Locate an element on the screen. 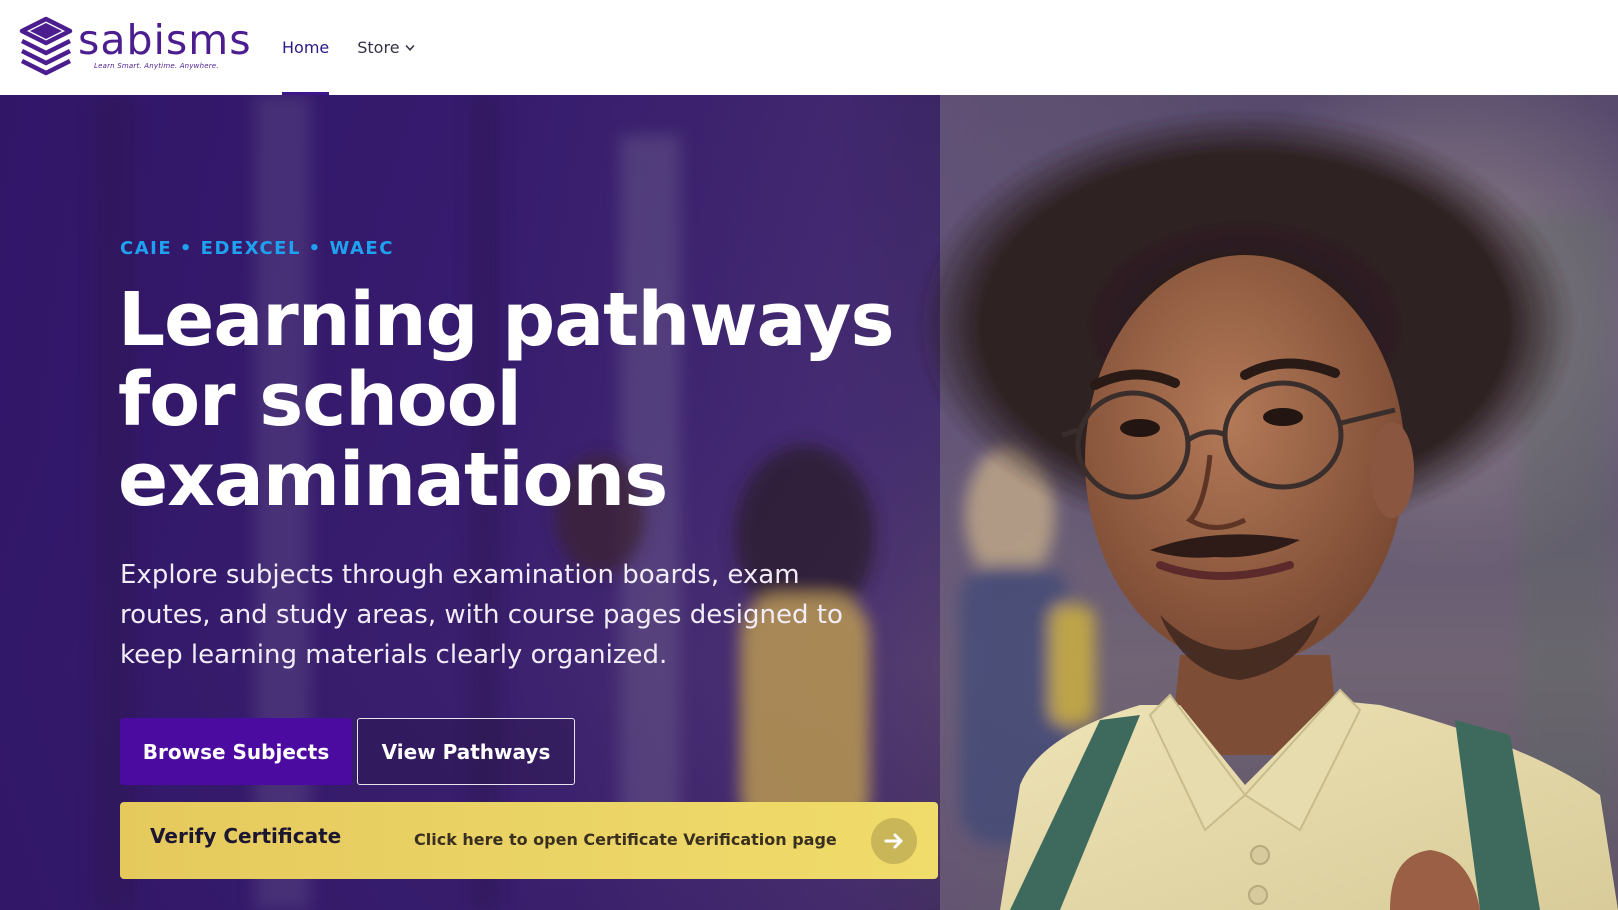 The height and width of the screenshot is (910, 1618). arrow-right-icon is located at coordinates (894, 841).